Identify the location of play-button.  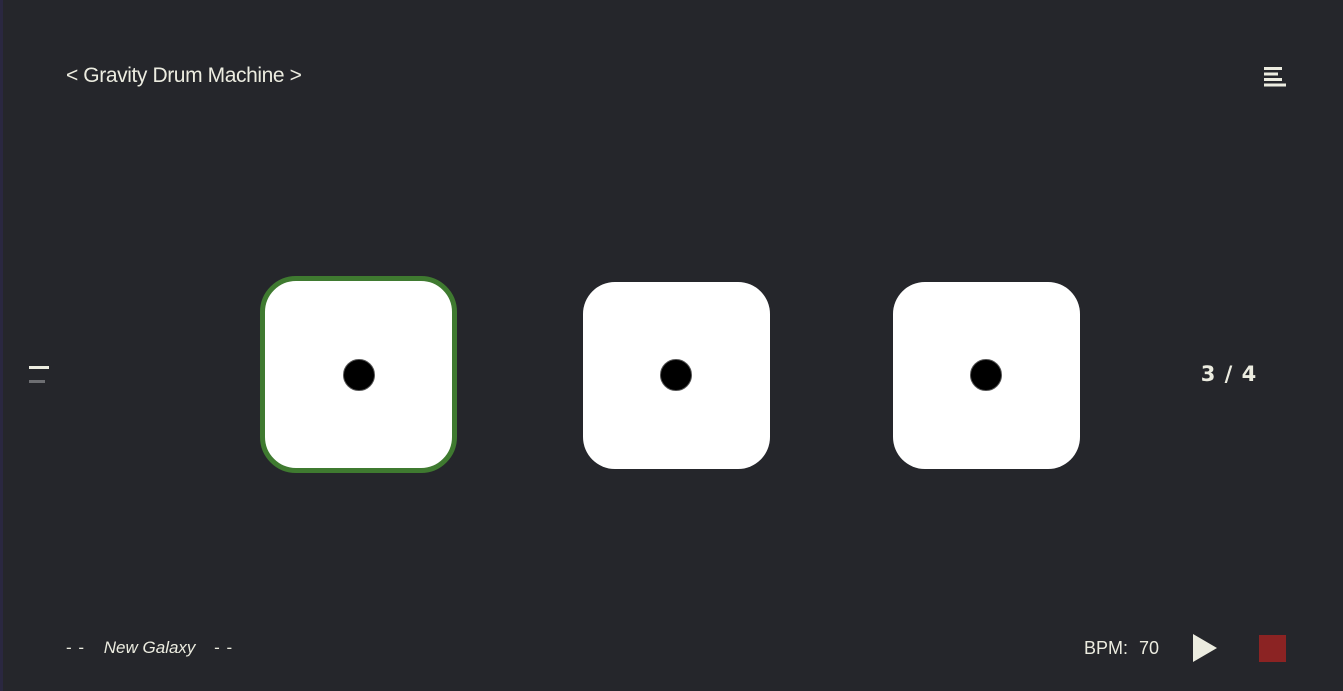
(1205, 648).